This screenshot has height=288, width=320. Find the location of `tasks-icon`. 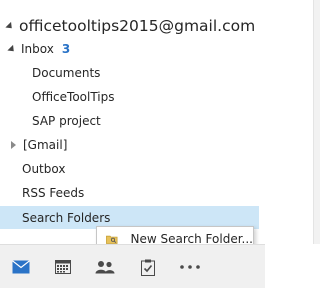

tasks-icon is located at coordinates (148, 267).